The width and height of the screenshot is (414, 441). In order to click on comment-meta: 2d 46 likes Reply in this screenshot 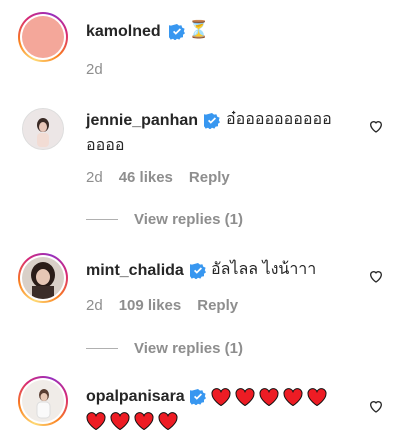, I will do `click(166, 177)`.